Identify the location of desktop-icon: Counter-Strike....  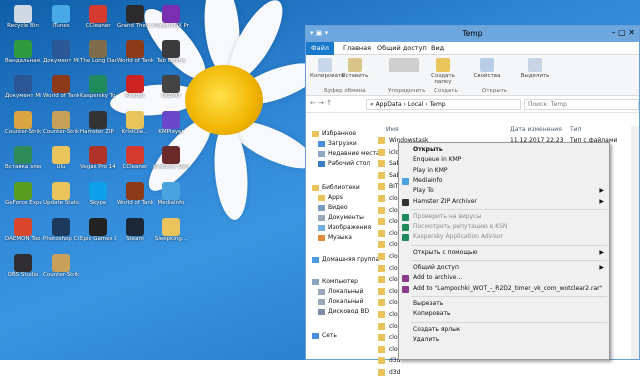
(61, 273).